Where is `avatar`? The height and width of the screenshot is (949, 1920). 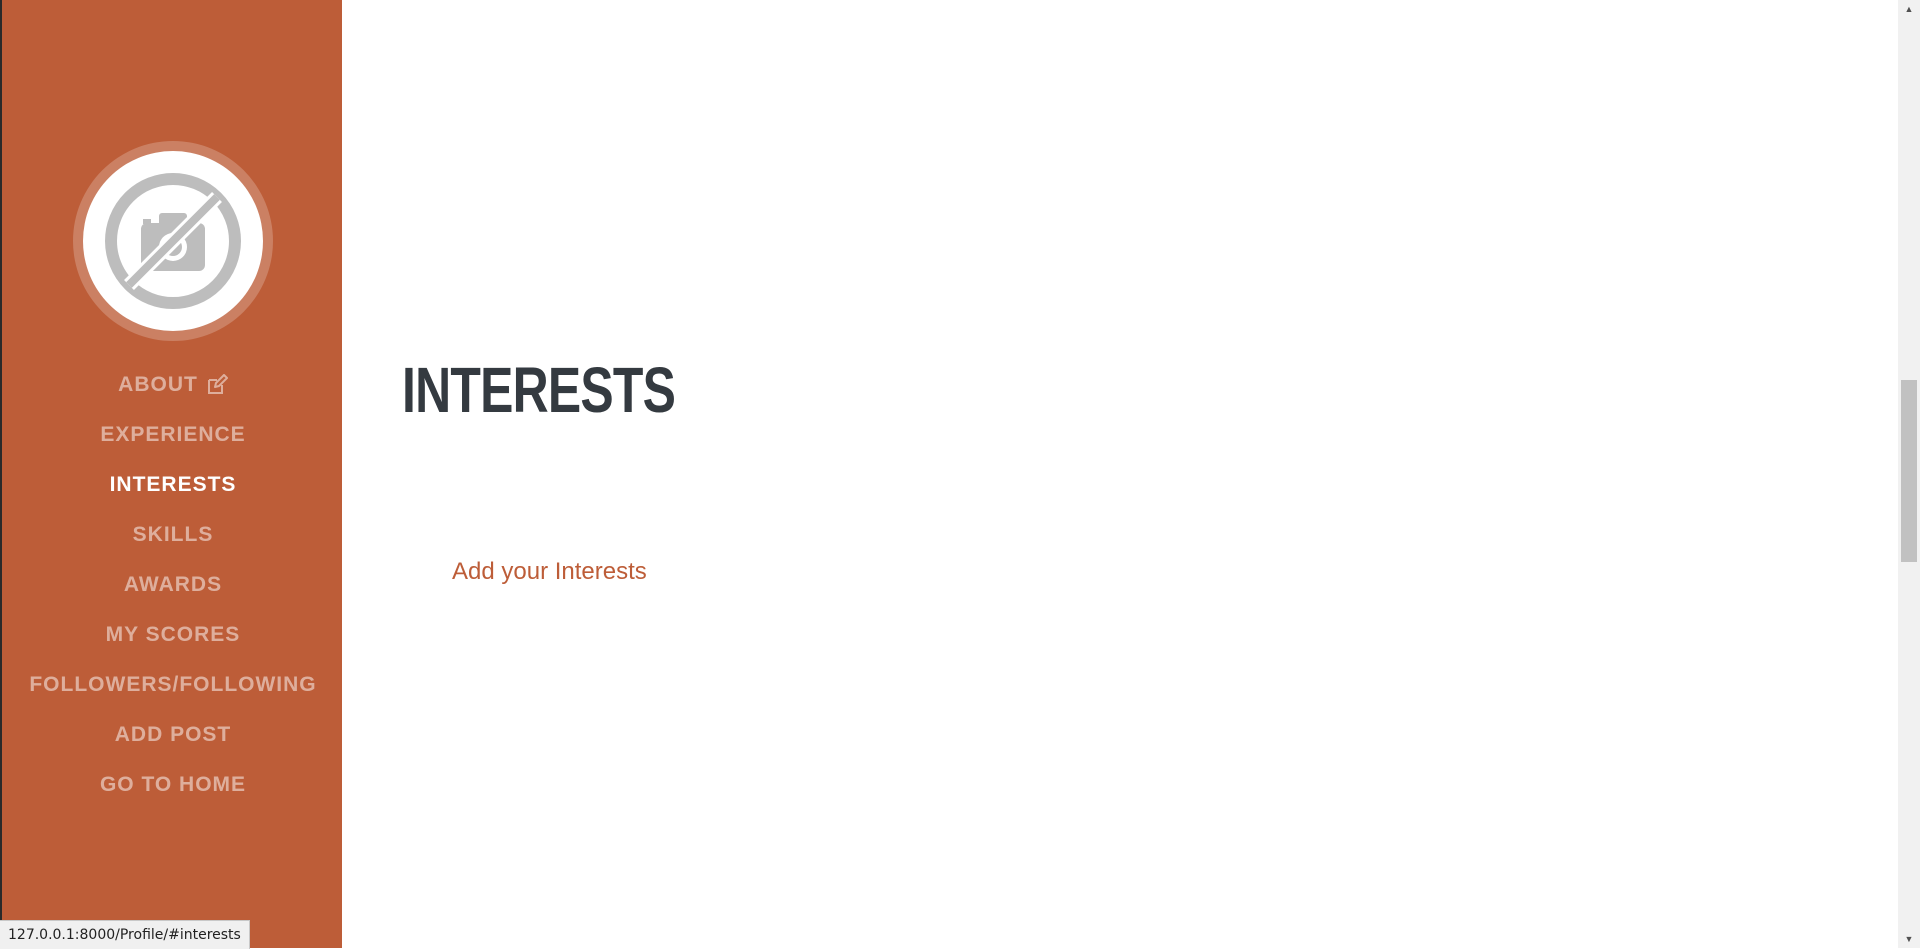
avatar is located at coordinates (173, 241).